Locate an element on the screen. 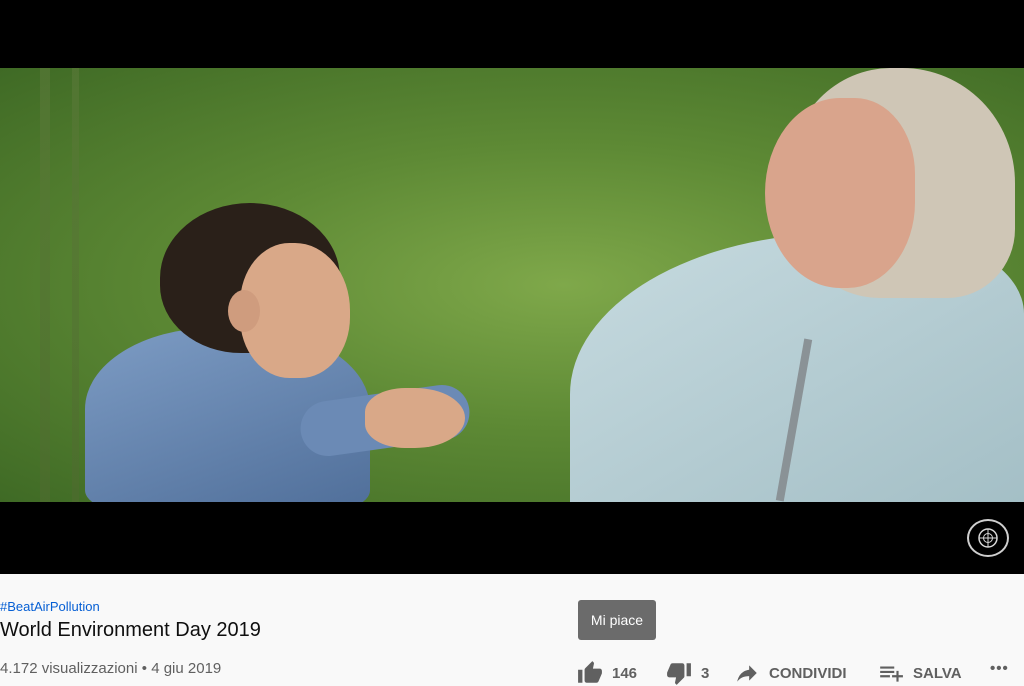 Image resolution: width=1024 pixels, height=686 pixels. child-ear is located at coordinates (244, 311).